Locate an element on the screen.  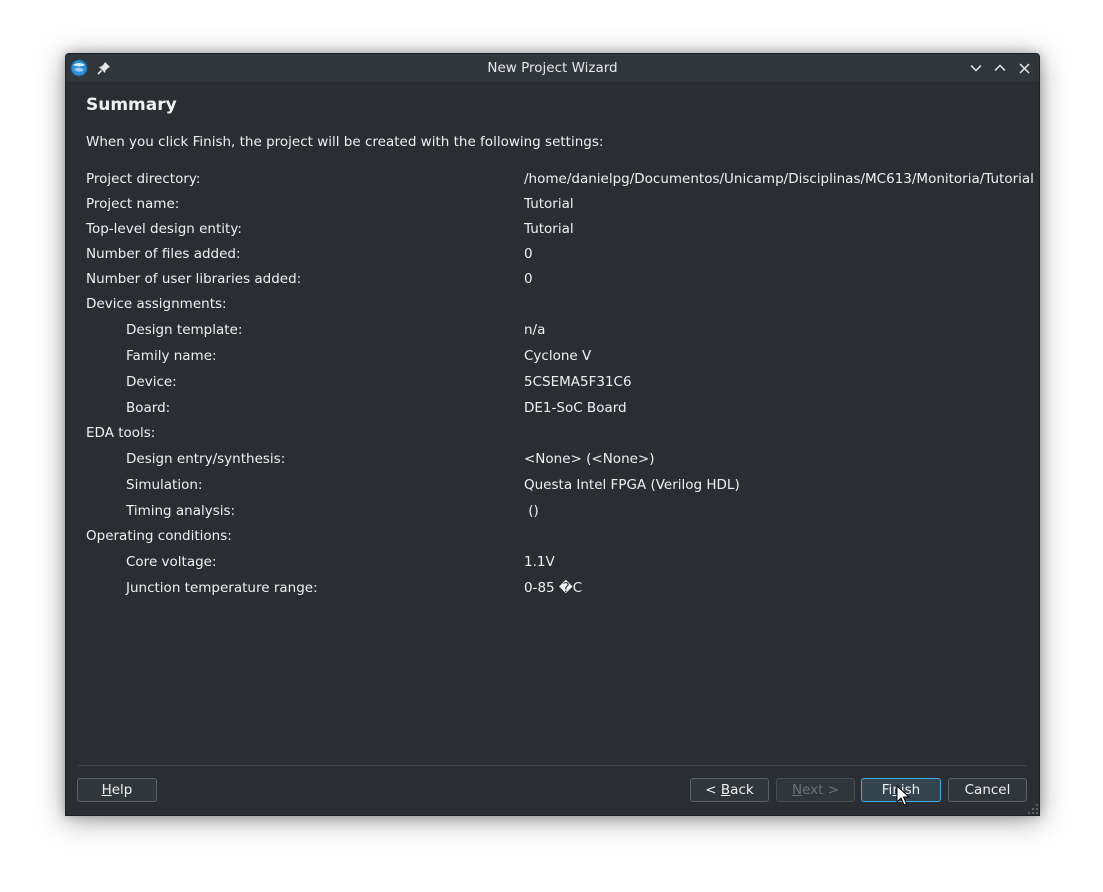
setting-label: Board: is located at coordinates (148, 408).